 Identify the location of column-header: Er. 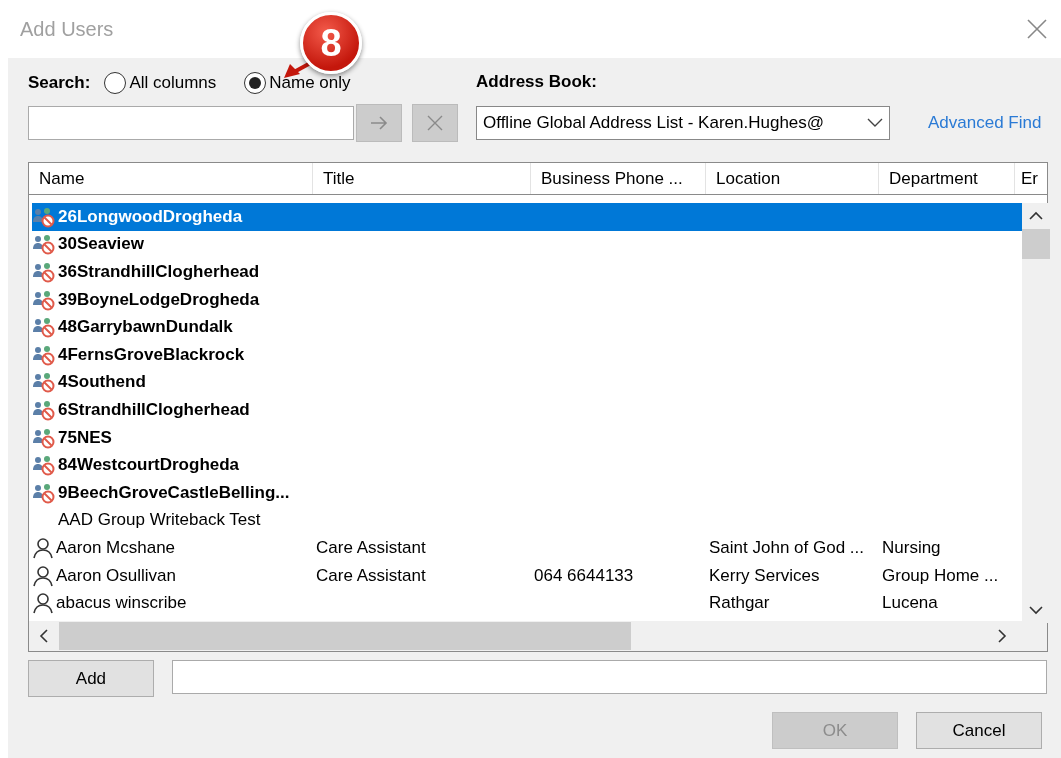
(1031, 178).